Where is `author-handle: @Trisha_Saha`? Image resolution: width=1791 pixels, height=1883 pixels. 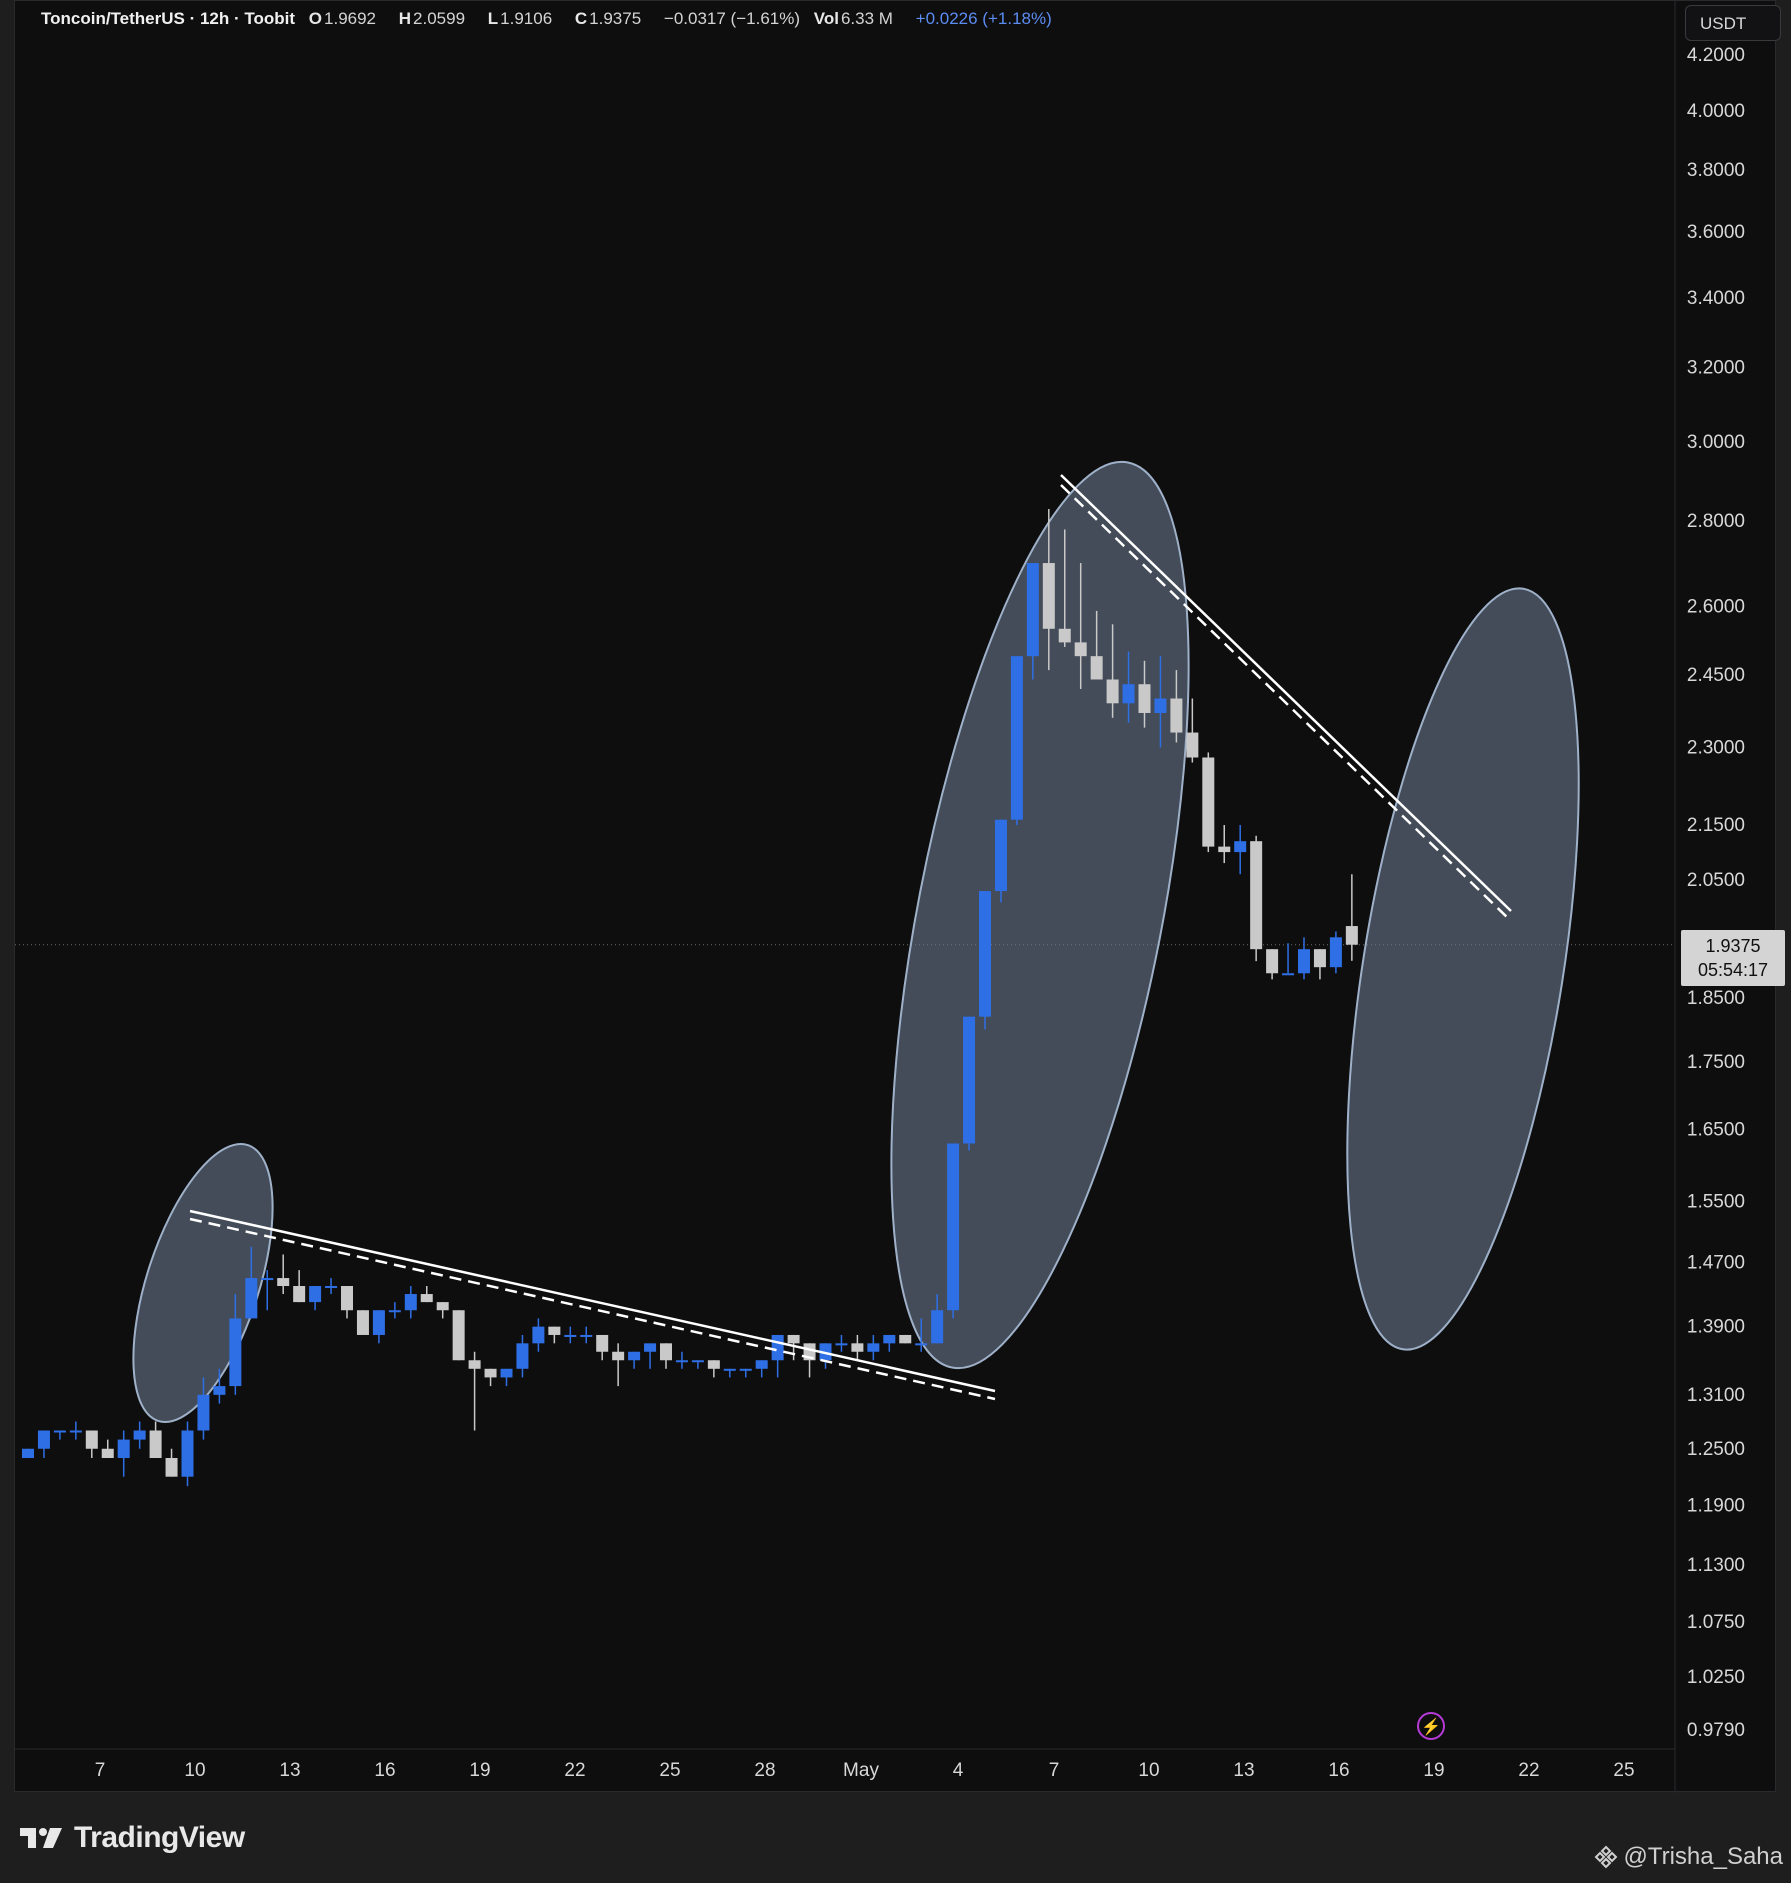 author-handle: @Trisha_Saha is located at coordinates (1703, 1856).